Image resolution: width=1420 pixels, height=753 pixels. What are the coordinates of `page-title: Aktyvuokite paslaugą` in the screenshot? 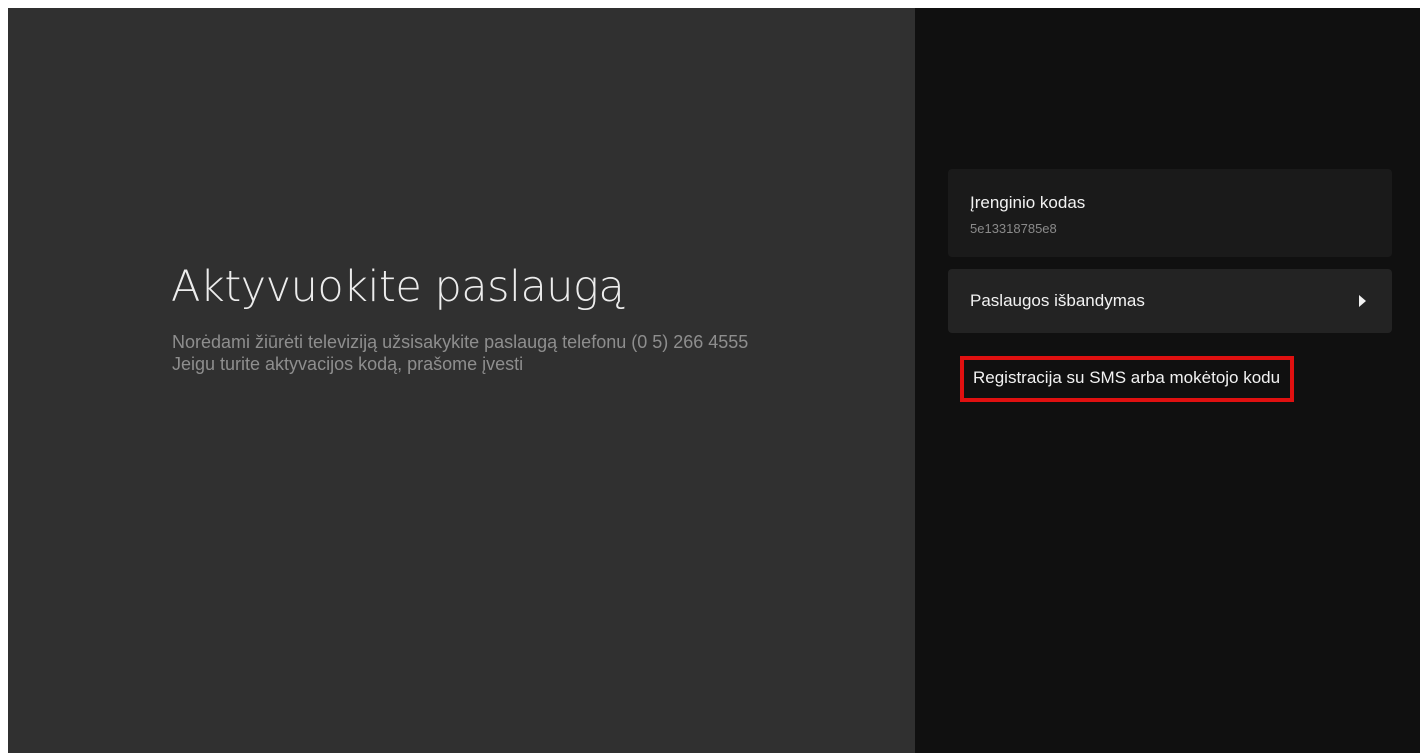 It's located at (398, 287).